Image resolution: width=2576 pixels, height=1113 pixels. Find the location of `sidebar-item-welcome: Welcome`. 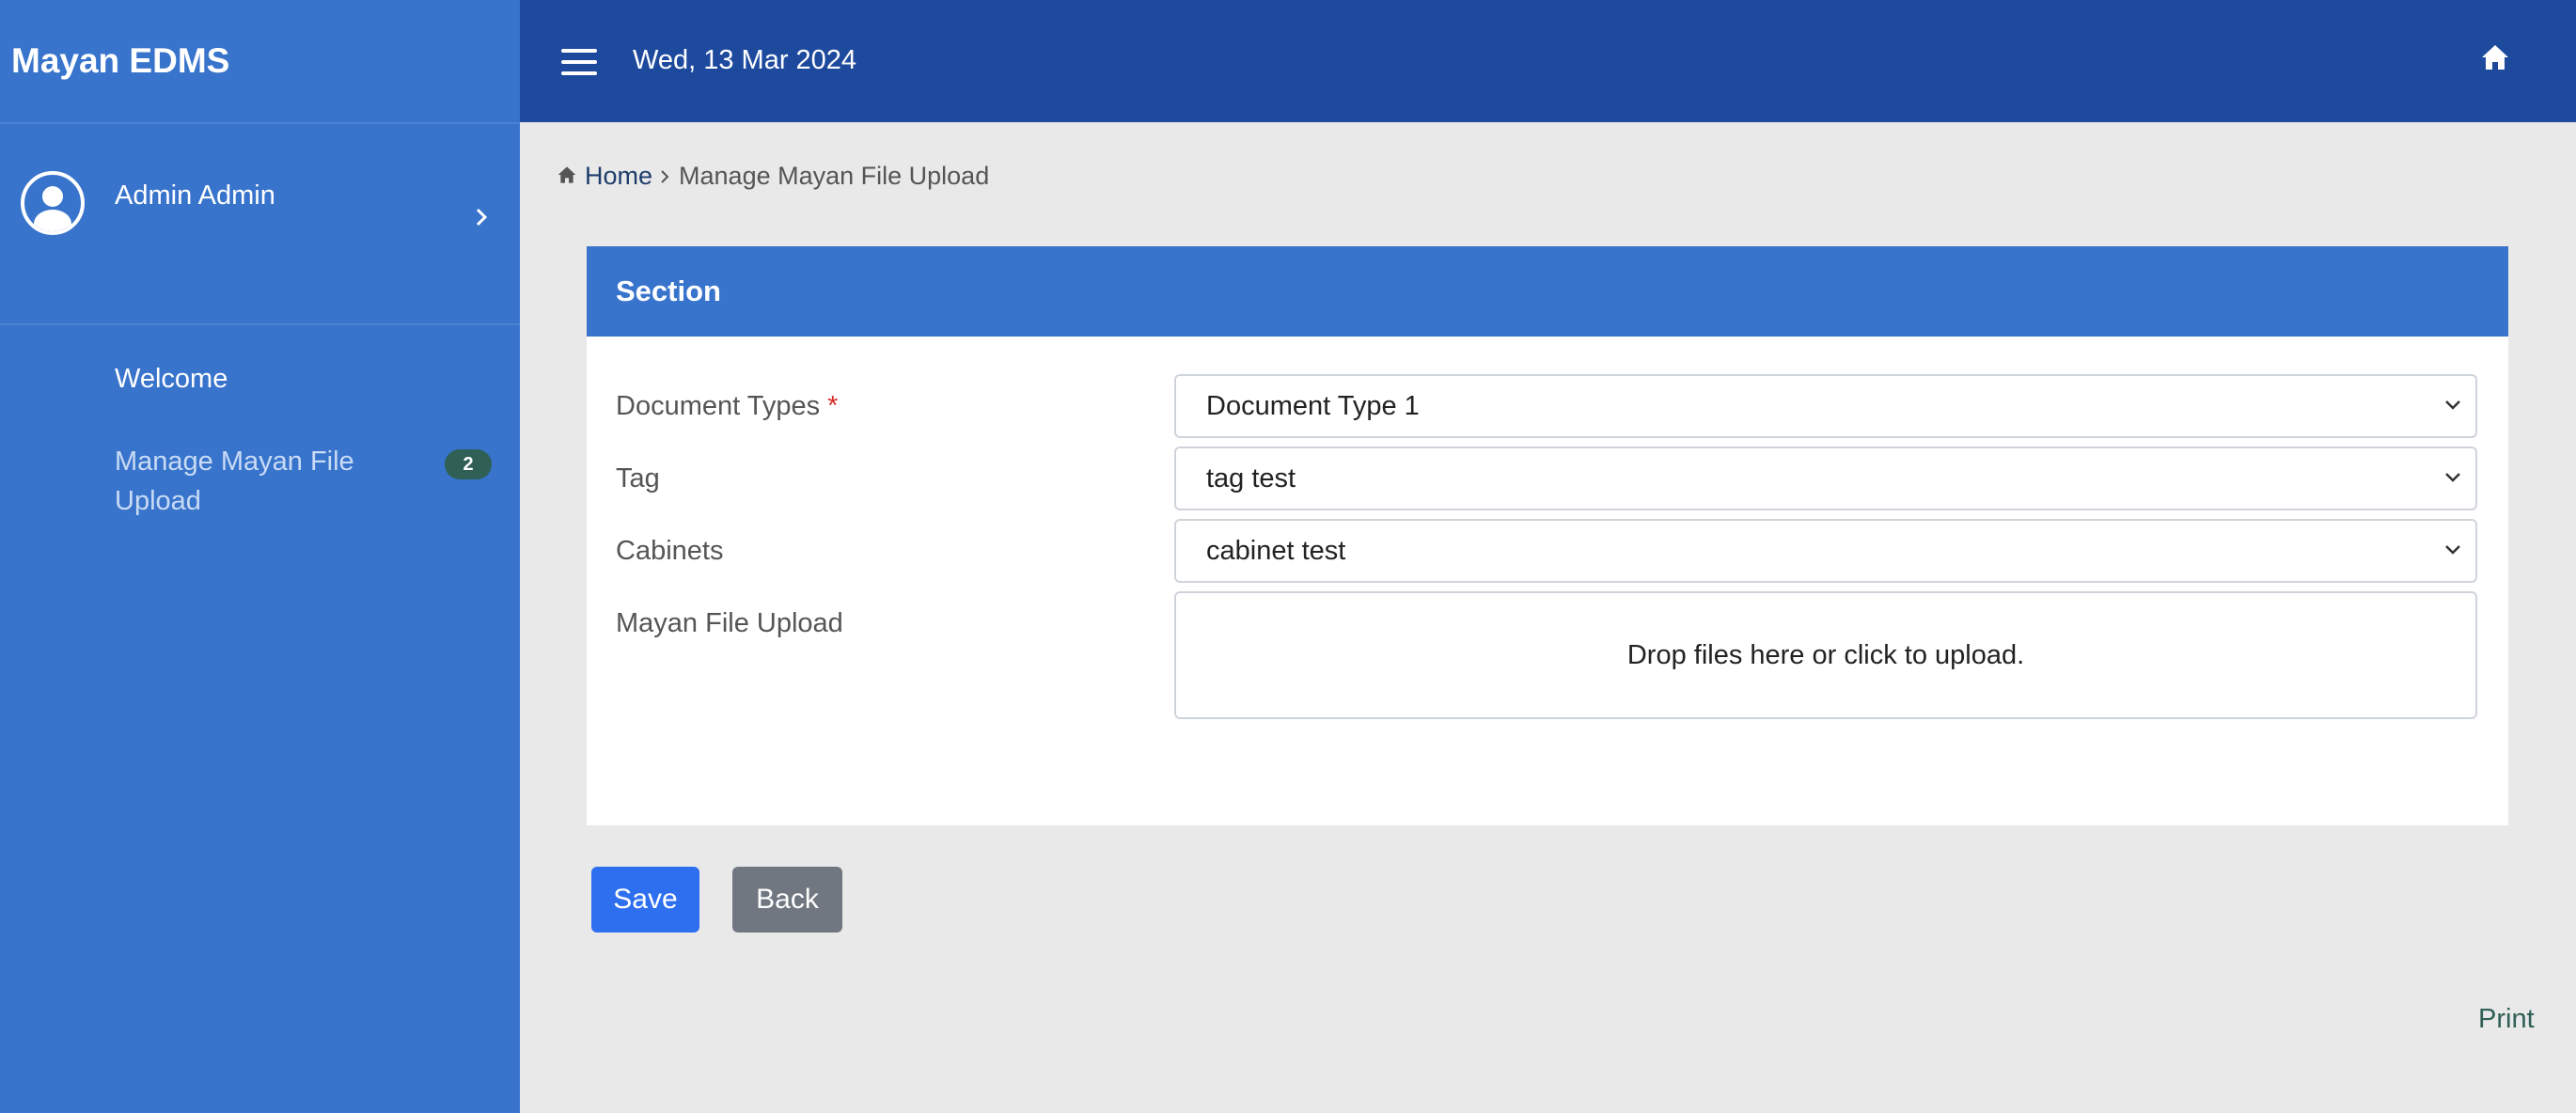

sidebar-item-welcome: Welcome is located at coordinates (260, 379).